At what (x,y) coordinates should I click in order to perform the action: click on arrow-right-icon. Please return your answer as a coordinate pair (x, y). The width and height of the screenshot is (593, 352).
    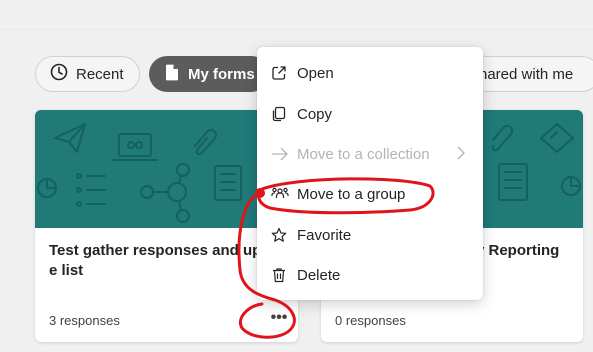
    Looking at the image, I should click on (279, 154).